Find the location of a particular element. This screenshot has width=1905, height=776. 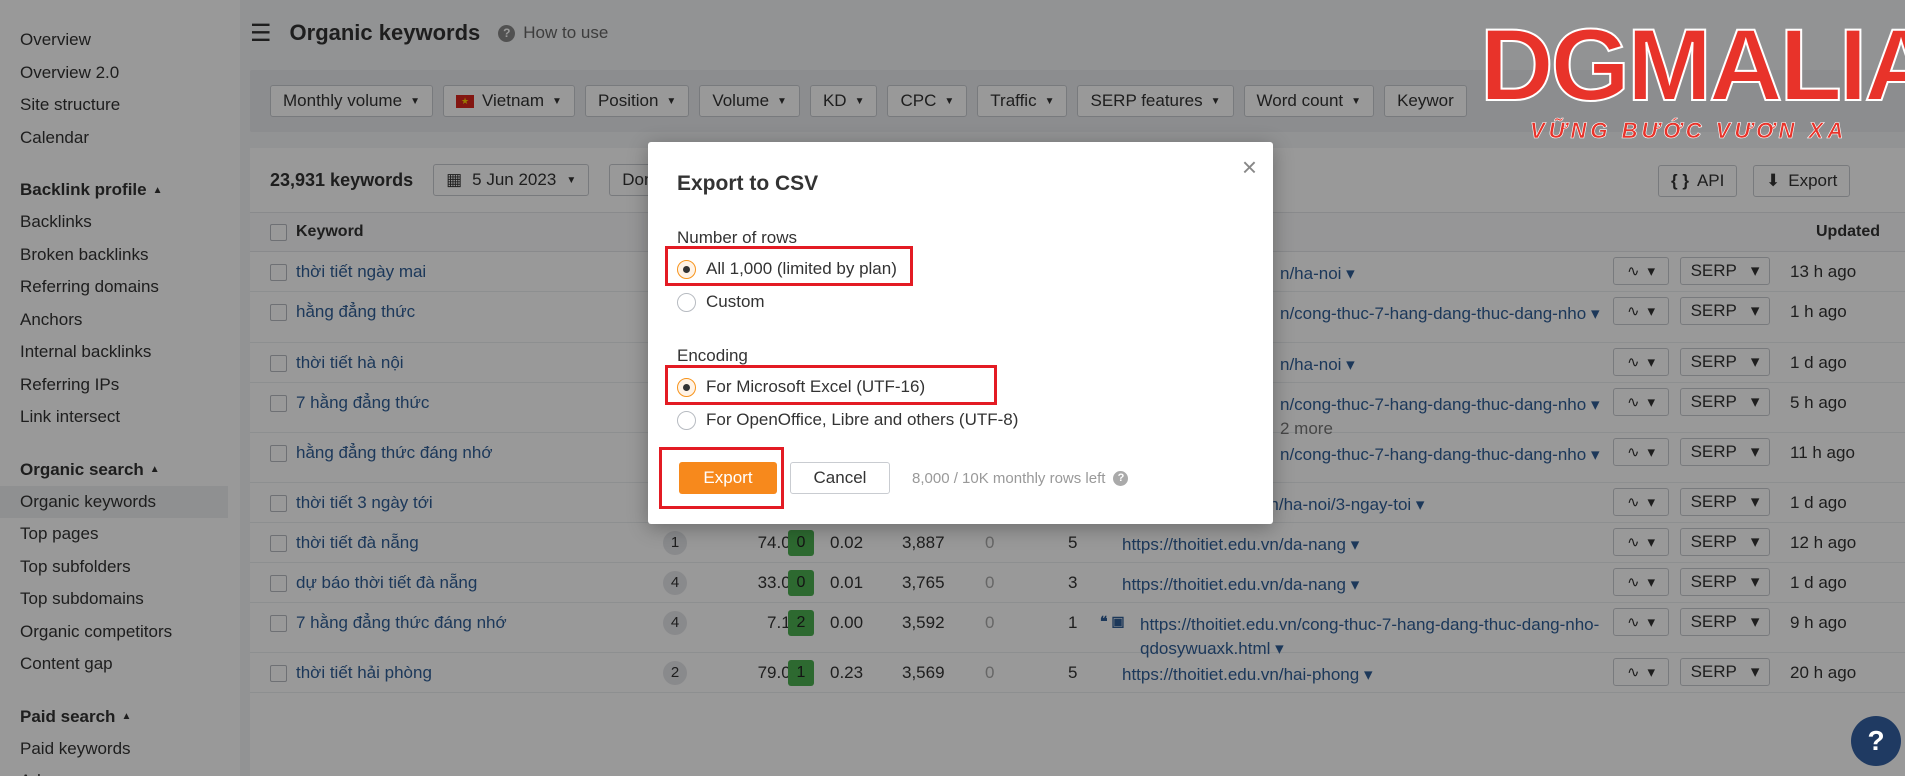

rows-section-label: Number of rows is located at coordinates (737, 237).